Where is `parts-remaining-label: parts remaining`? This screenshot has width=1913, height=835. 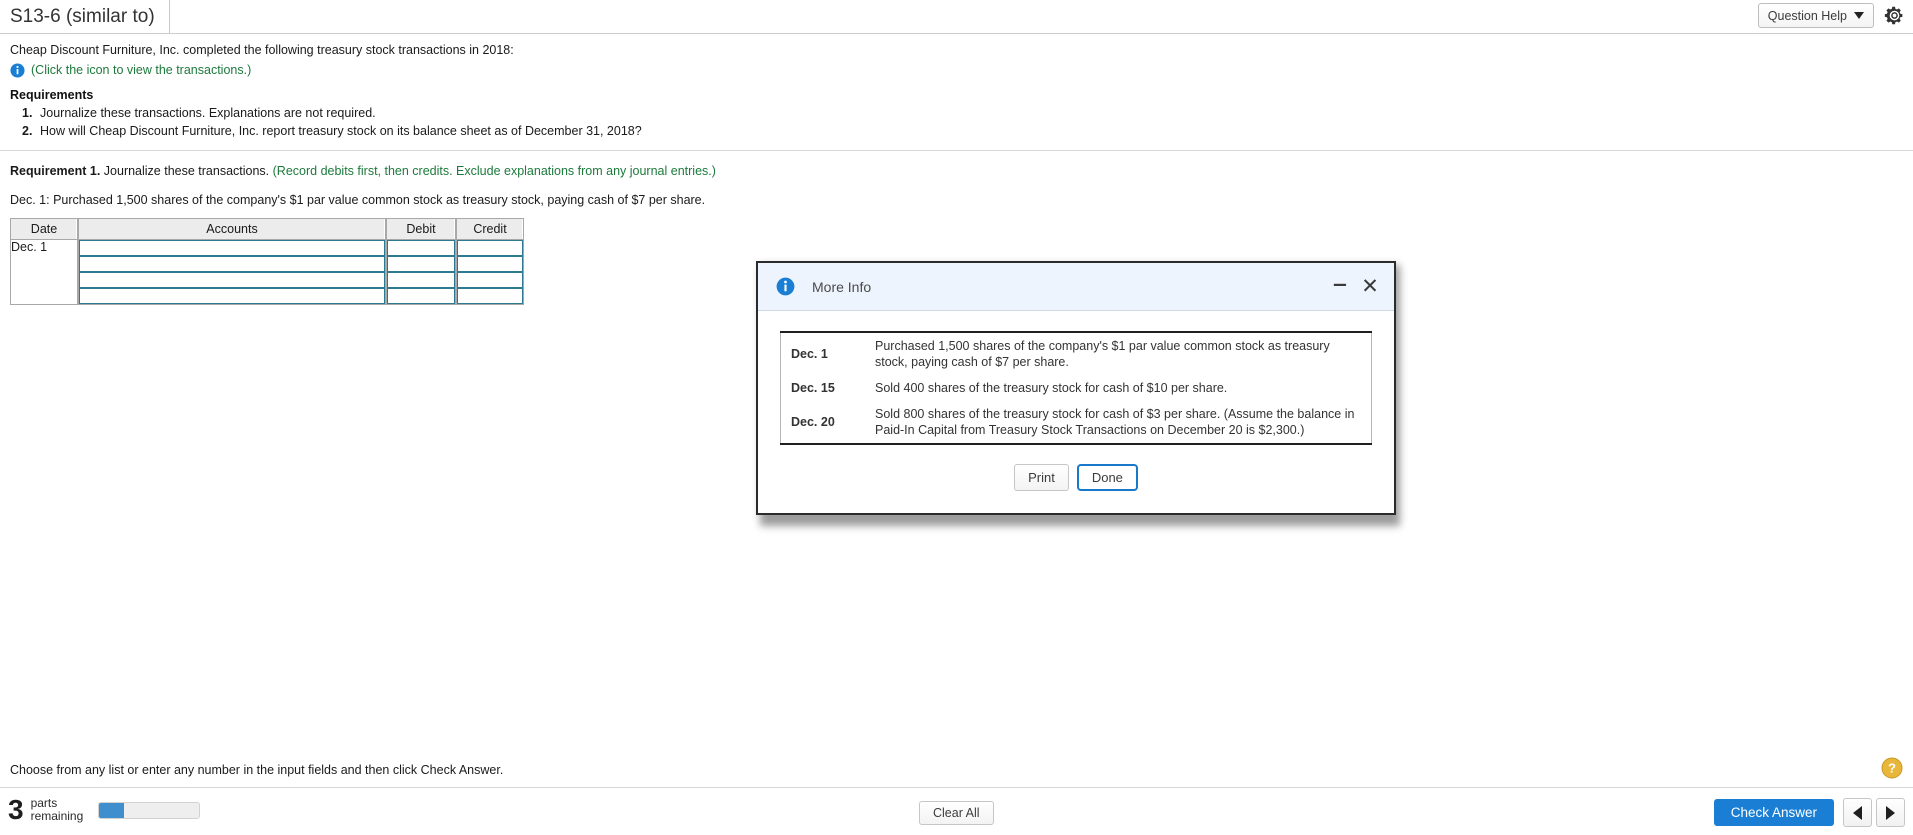 parts-remaining-label: parts remaining is located at coordinates (57, 810).